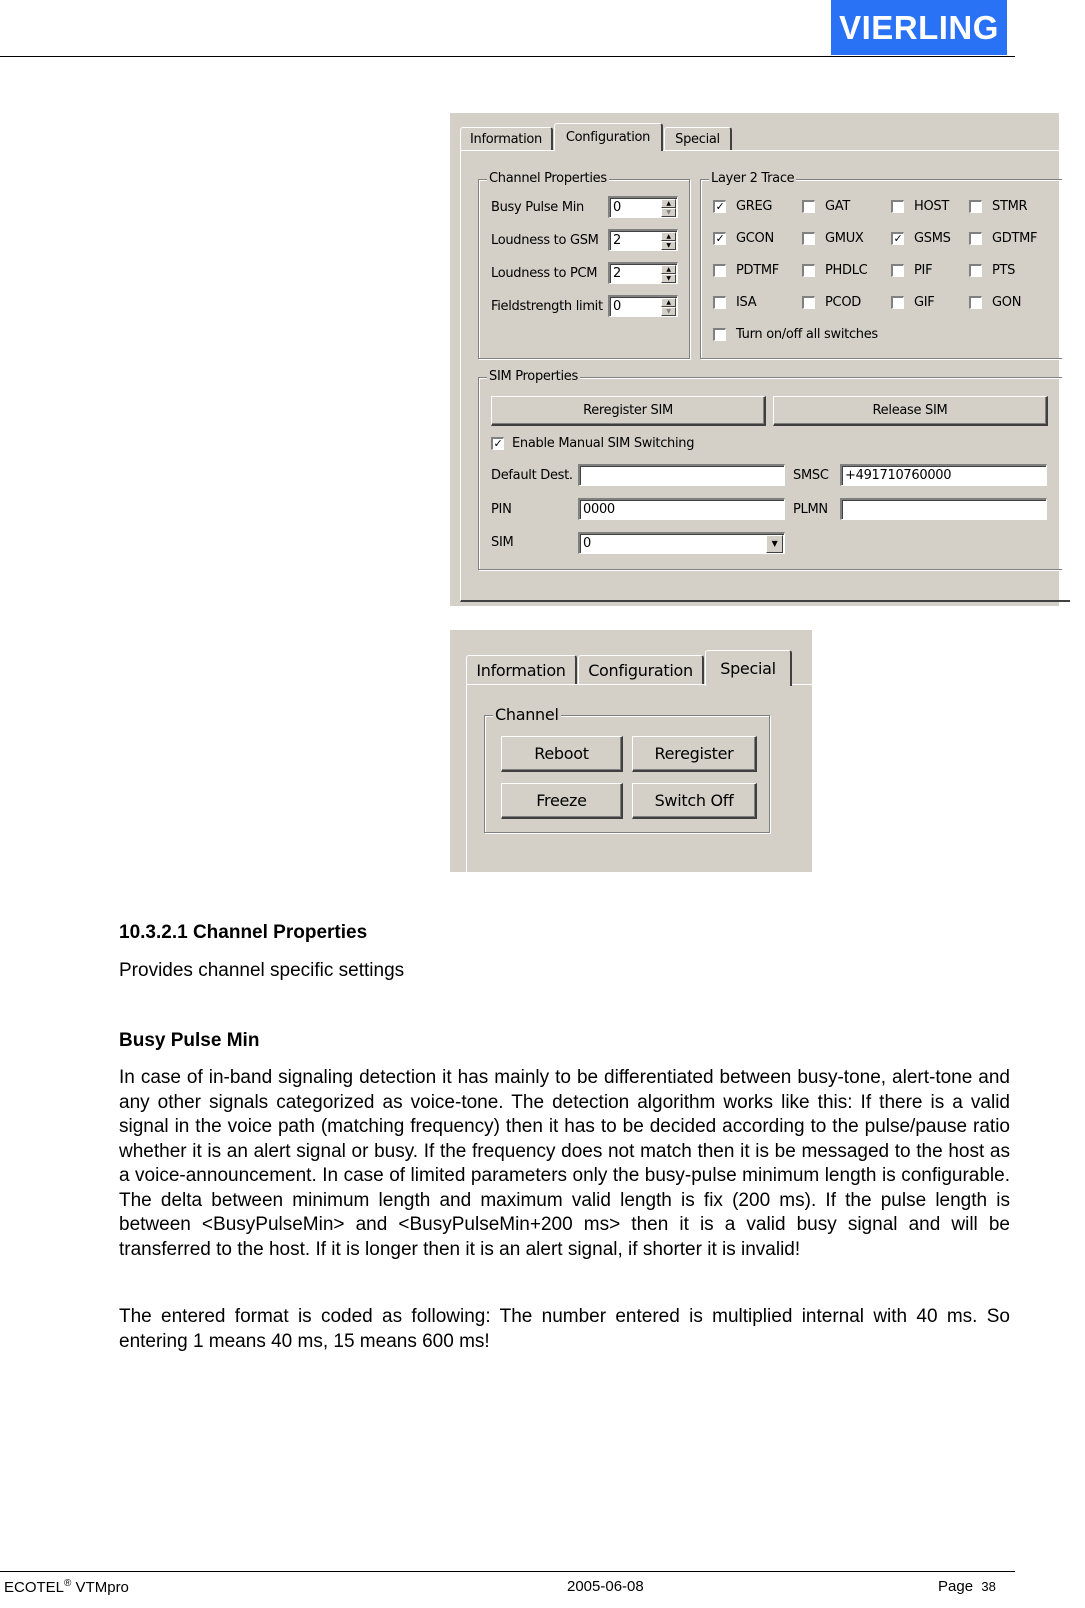 This screenshot has width=1085, height=1608. I want to click on trace-checkbox-gdtmf: GDTMF, so click(1003, 238).